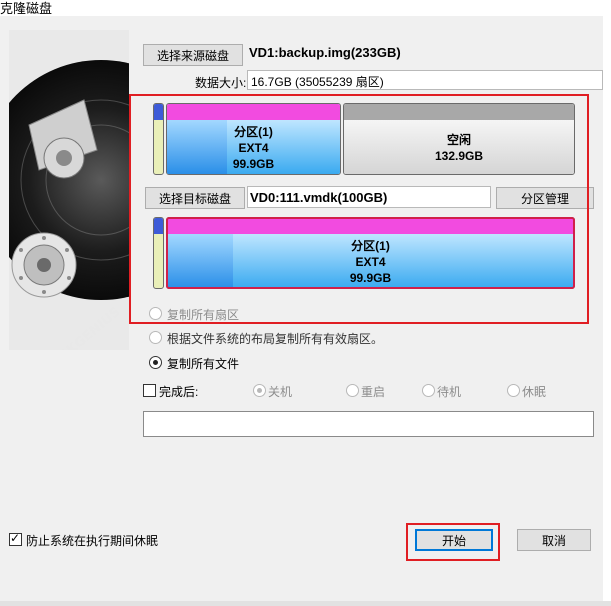 The height and width of the screenshot is (606, 611). What do you see at coordinates (179, 392) in the screenshot?
I see `after-done-label: 完成后:` at bounding box center [179, 392].